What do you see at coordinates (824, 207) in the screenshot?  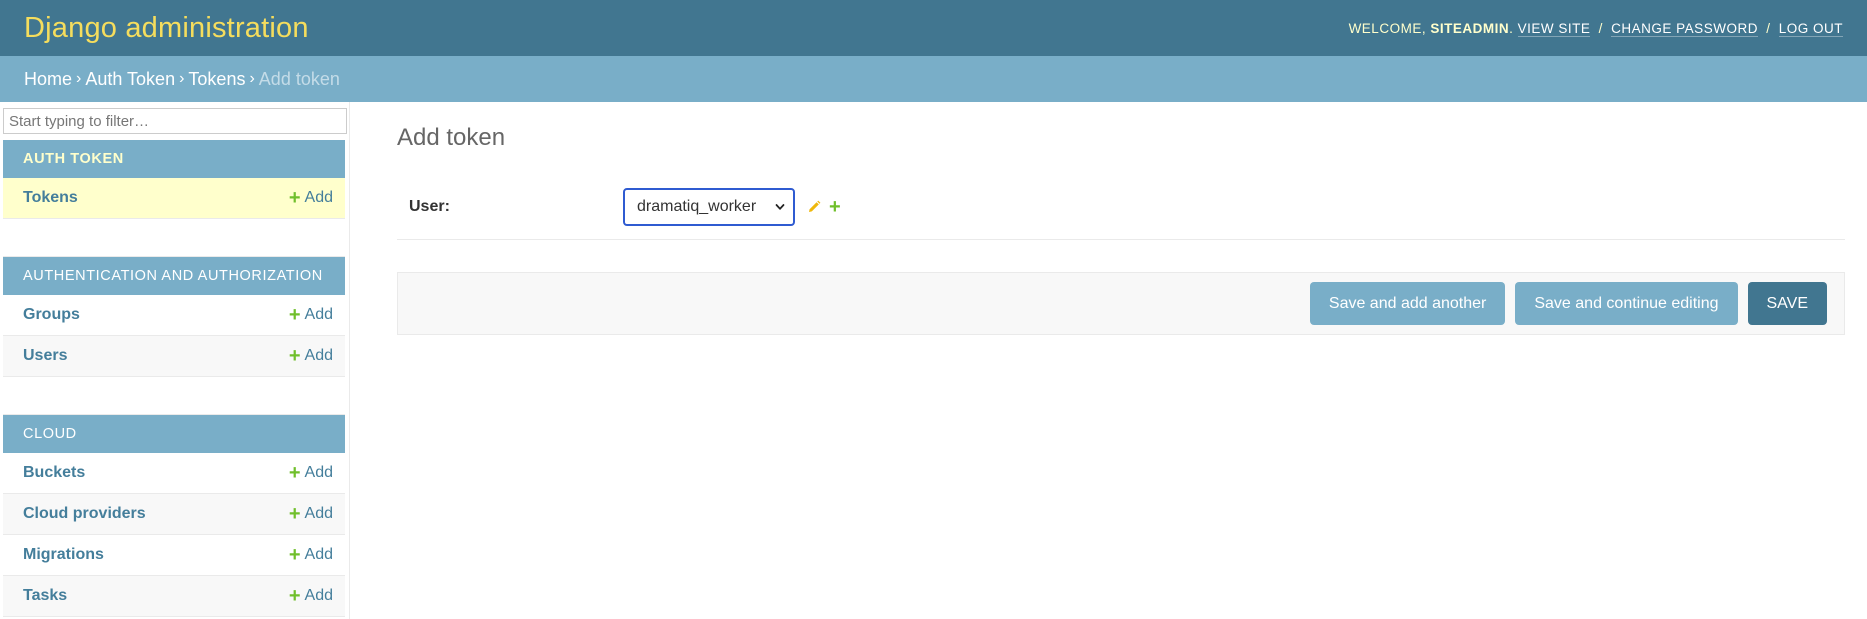 I see `related-widget-links: +` at bounding box center [824, 207].